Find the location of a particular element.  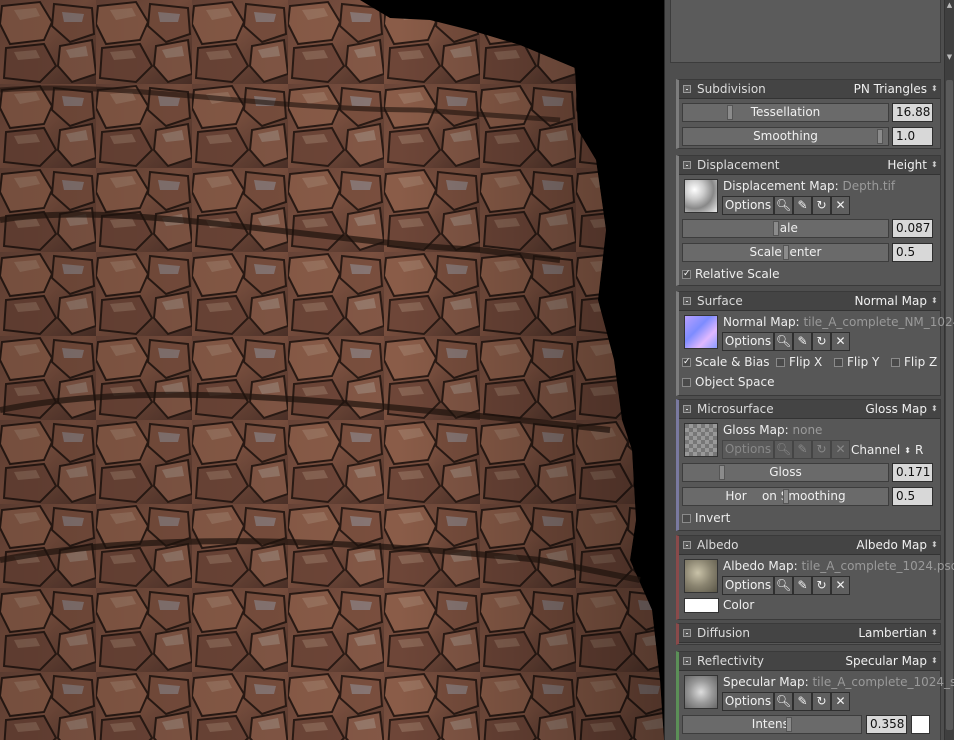

scroll-up-icon: ▲ is located at coordinates (949, 5).